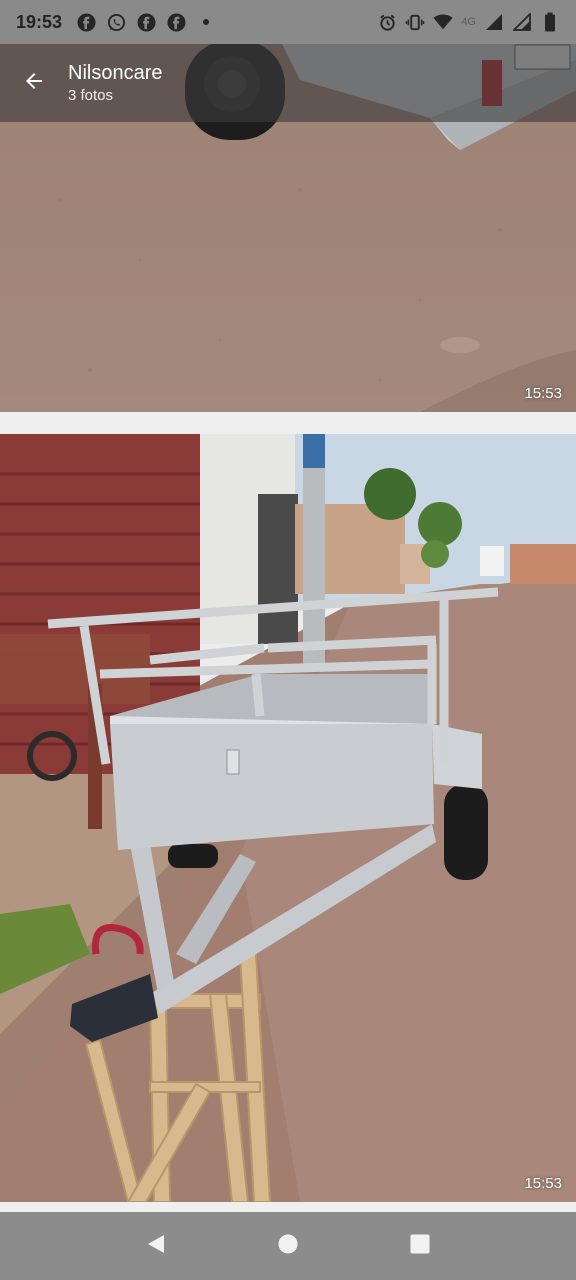  Describe the element at coordinates (116, 22) in the screenshot. I see `whatsapp-icon` at that location.